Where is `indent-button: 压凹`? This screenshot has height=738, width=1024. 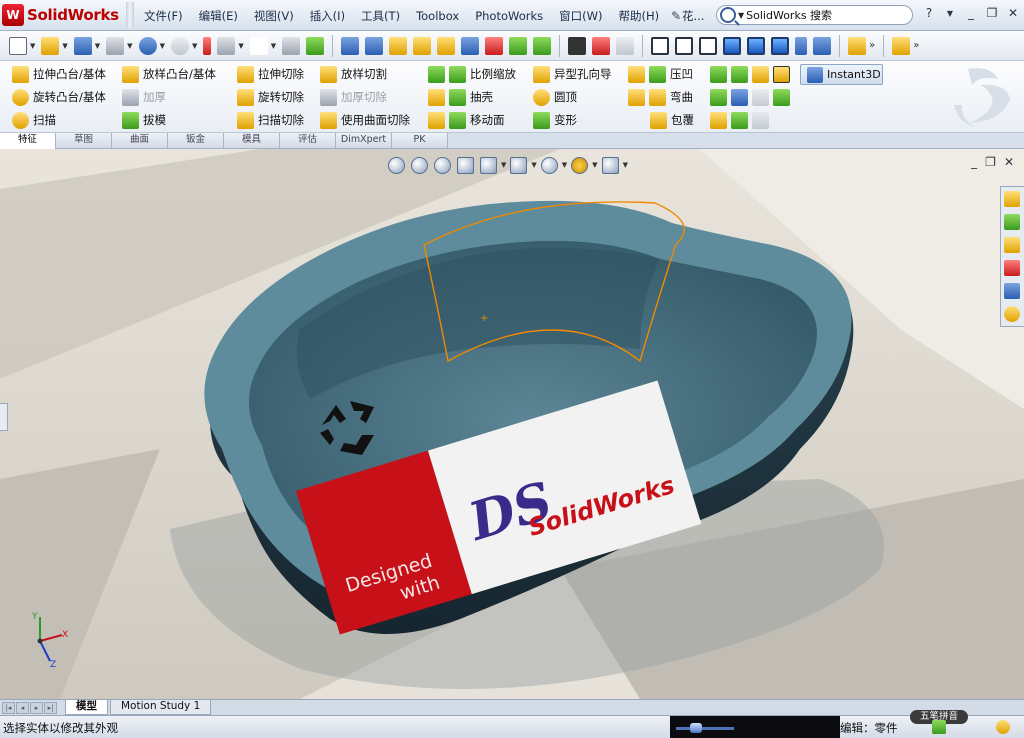 indent-button: 压凹 is located at coordinates (660, 74).